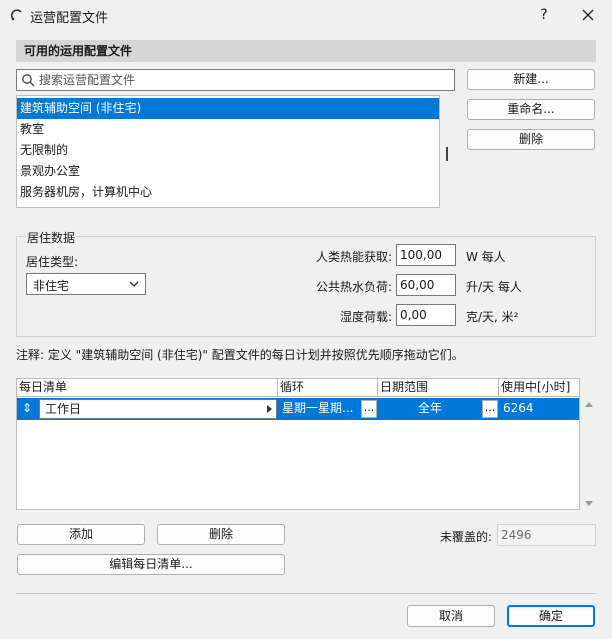 Image resolution: width=612 pixels, height=639 pixels. What do you see at coordinates (354, 287) in the screenshot?
I see `hot-water-label: 公共热水负荷:` at bounding box center [354, 287].